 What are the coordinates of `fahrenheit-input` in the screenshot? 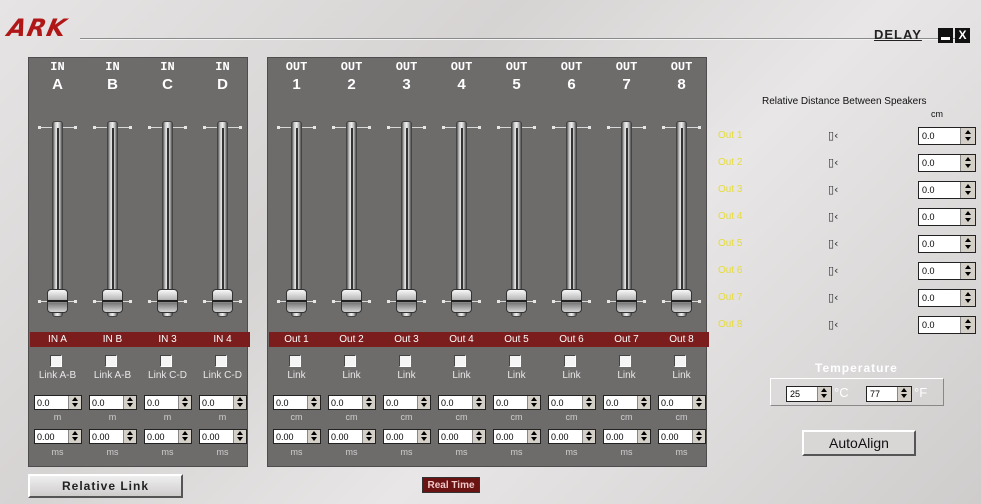 It's located at (882, 394).